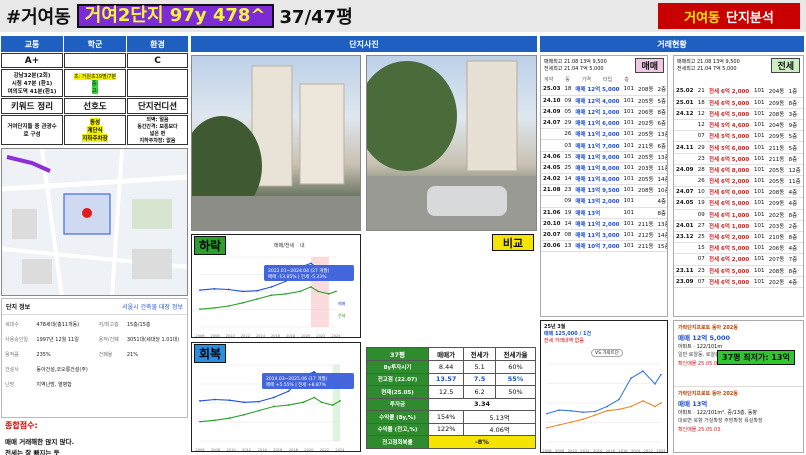 The width and height of the screenshot is (806, 455). I want to click on deal-date: 24.10, so click(552, 101).